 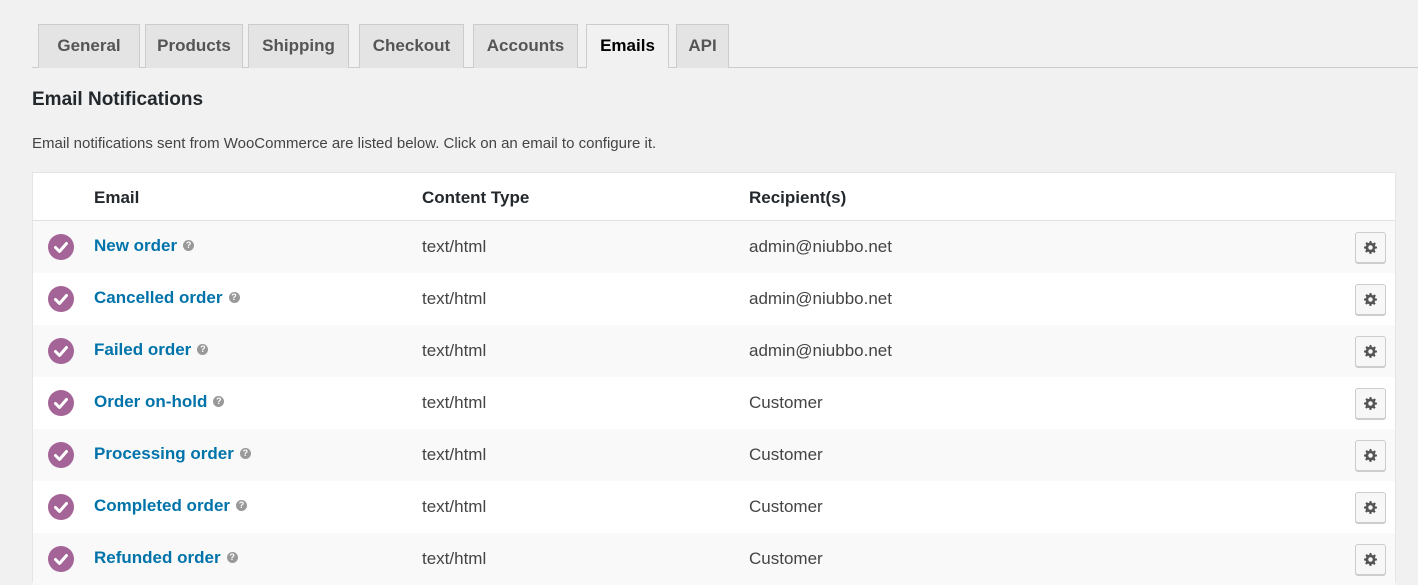 I want to click on table-row: Processing order? text/html Customer, so click(x=714, y=455).